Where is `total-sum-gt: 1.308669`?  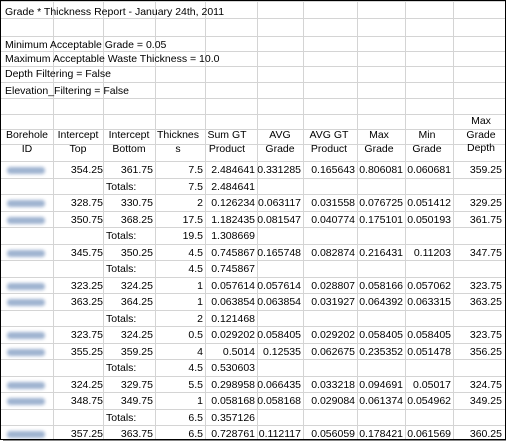 total-sum-gt: 1.308669 is located at coordinates (233, 236).